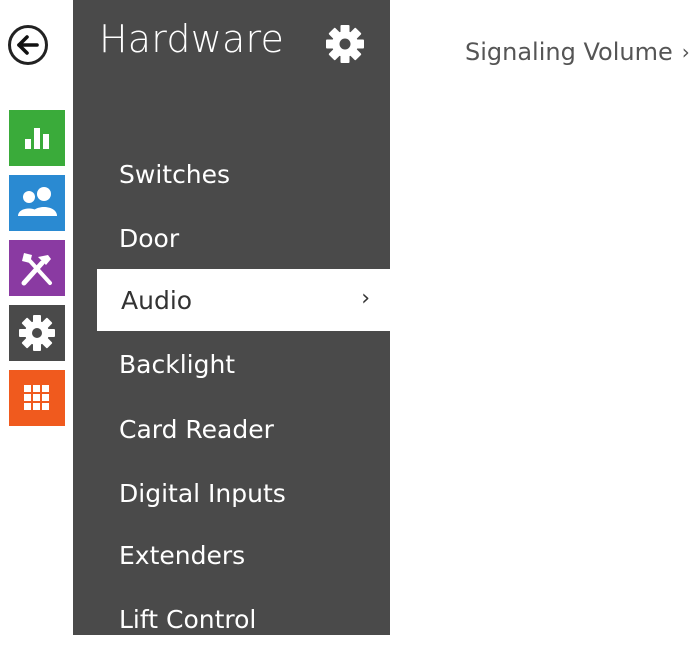  I want to click on nav-item-label: Backlight, so click(177, 364).